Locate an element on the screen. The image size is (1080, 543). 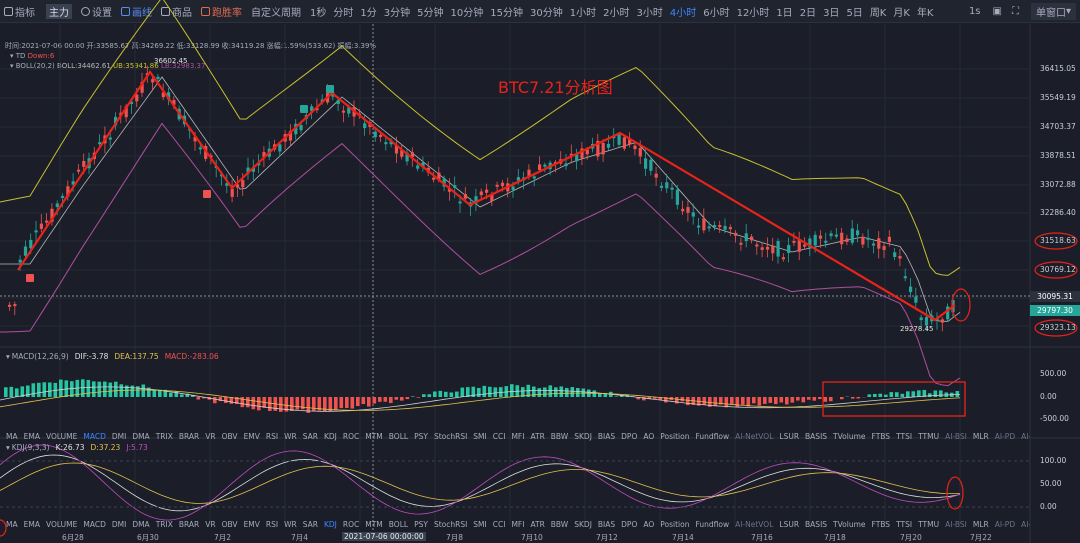
kdj-legend: ▾ KDJ(9,3,3) K:26.73 D:37.23 J:5.73 is located at coordinates (515, 447).